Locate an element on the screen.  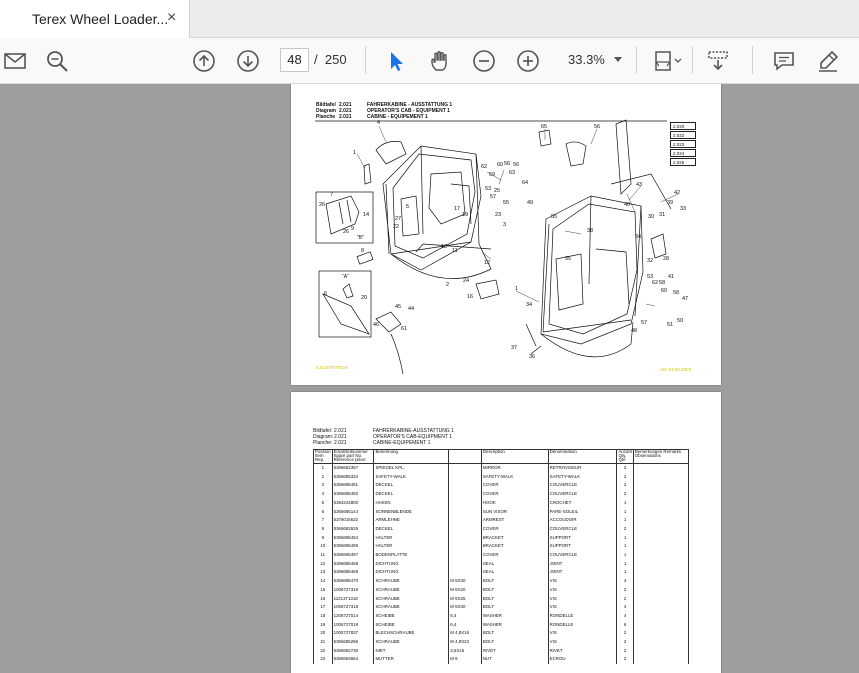
cell-position: 2 is located at coordinates (323, 477).